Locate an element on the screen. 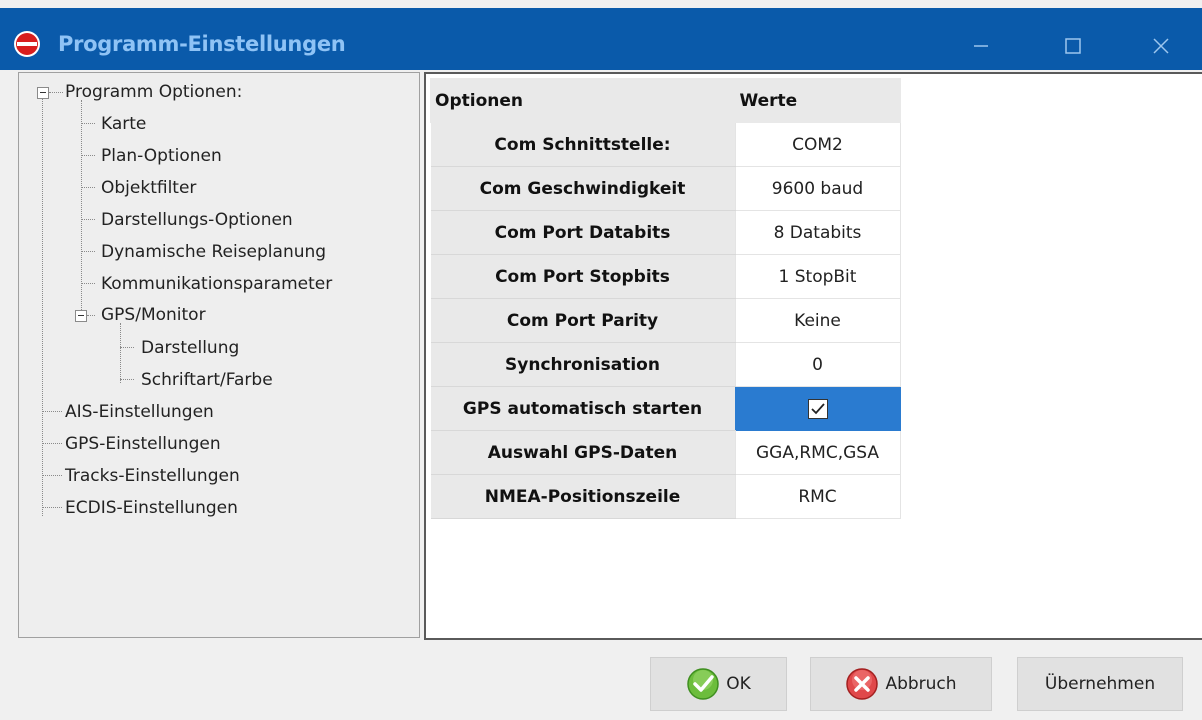  table-row: Com Geschwindigkeit 9600 baud is located at coordinates (665, 188).